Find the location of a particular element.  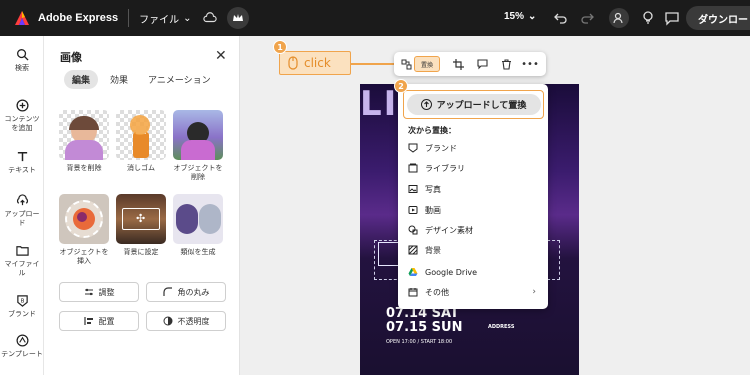

tool-insert-object: オブジェクトを挿入 is located at coordinates (84, 230).